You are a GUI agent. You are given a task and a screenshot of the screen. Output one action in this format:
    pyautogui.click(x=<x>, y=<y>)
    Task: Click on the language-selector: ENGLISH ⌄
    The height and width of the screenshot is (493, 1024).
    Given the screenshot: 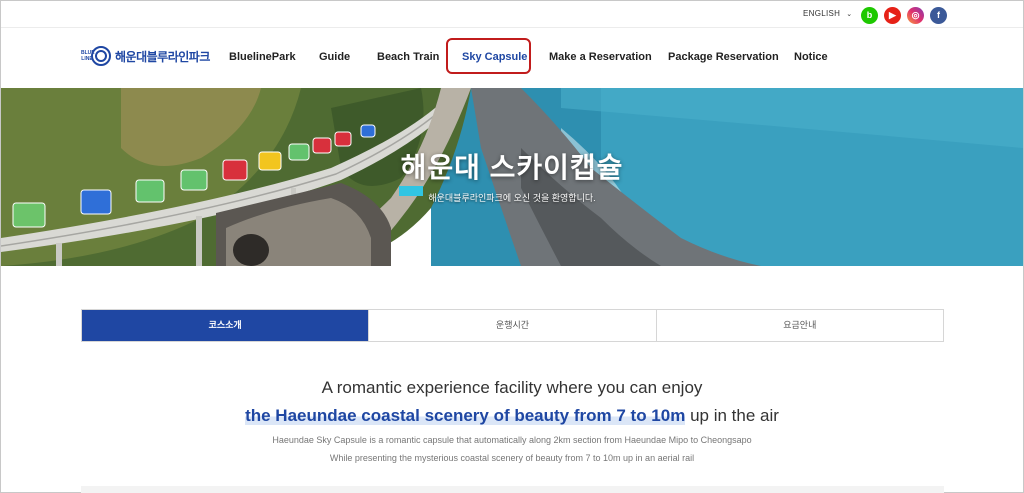 What is the action you would take?
    pyautogui.click(x=827, y=13)
    